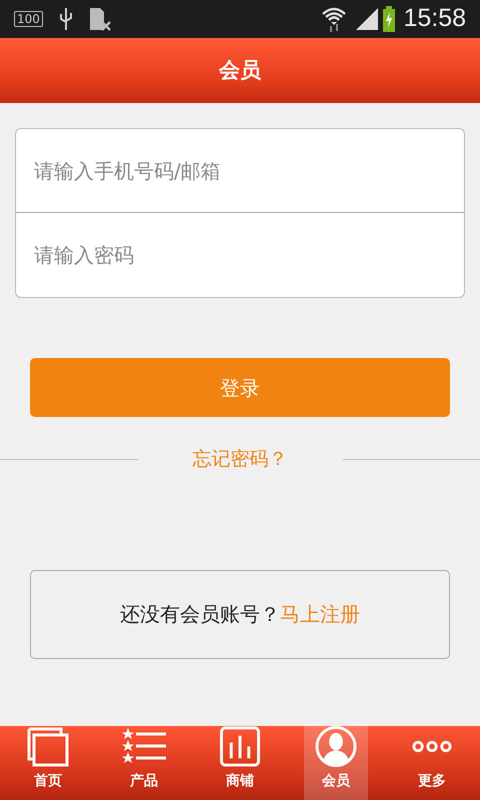 This screenshot has height=800, width=480. Describe the element at coordinates (389, 19) in the screenshot. I see `battery-charging-icon` at that location.